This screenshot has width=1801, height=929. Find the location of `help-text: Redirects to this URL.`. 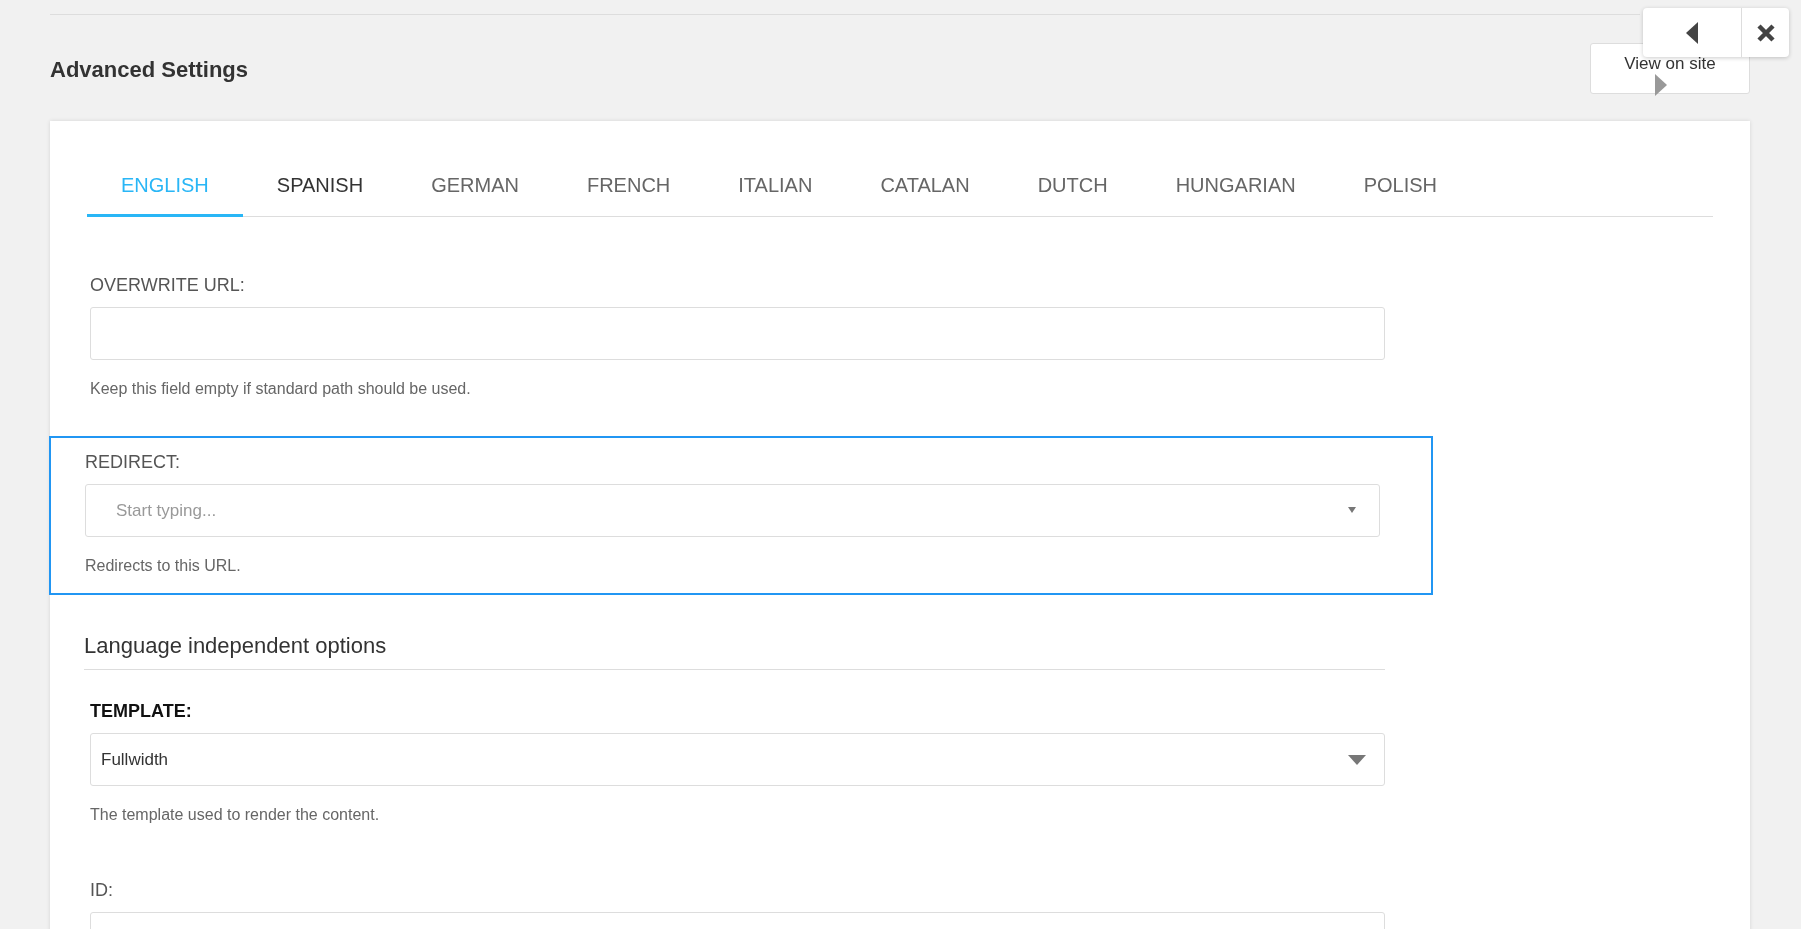

help-text: Redirects to this URL. is located at coordinates (163, 566).